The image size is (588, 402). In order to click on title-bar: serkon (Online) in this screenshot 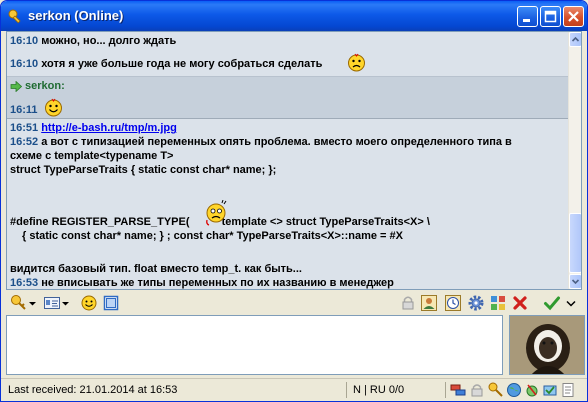, I will do `click(294, 16)`.